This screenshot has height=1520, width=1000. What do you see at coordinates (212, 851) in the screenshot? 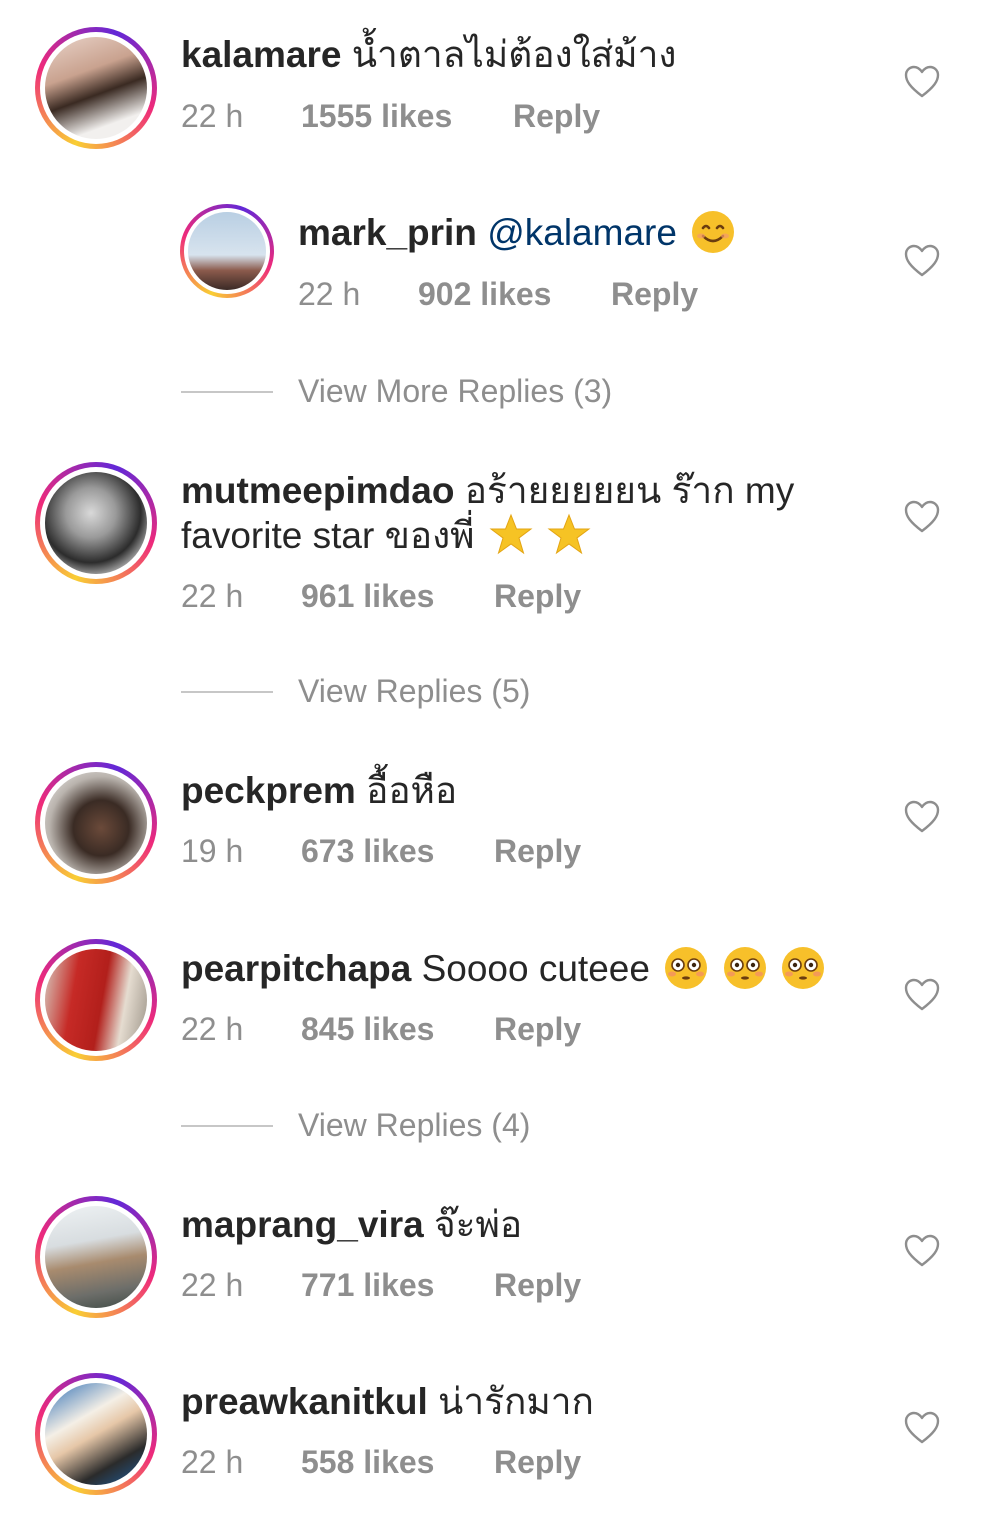
I see `comment-time: 19 h` at bounding box center [212, 851].